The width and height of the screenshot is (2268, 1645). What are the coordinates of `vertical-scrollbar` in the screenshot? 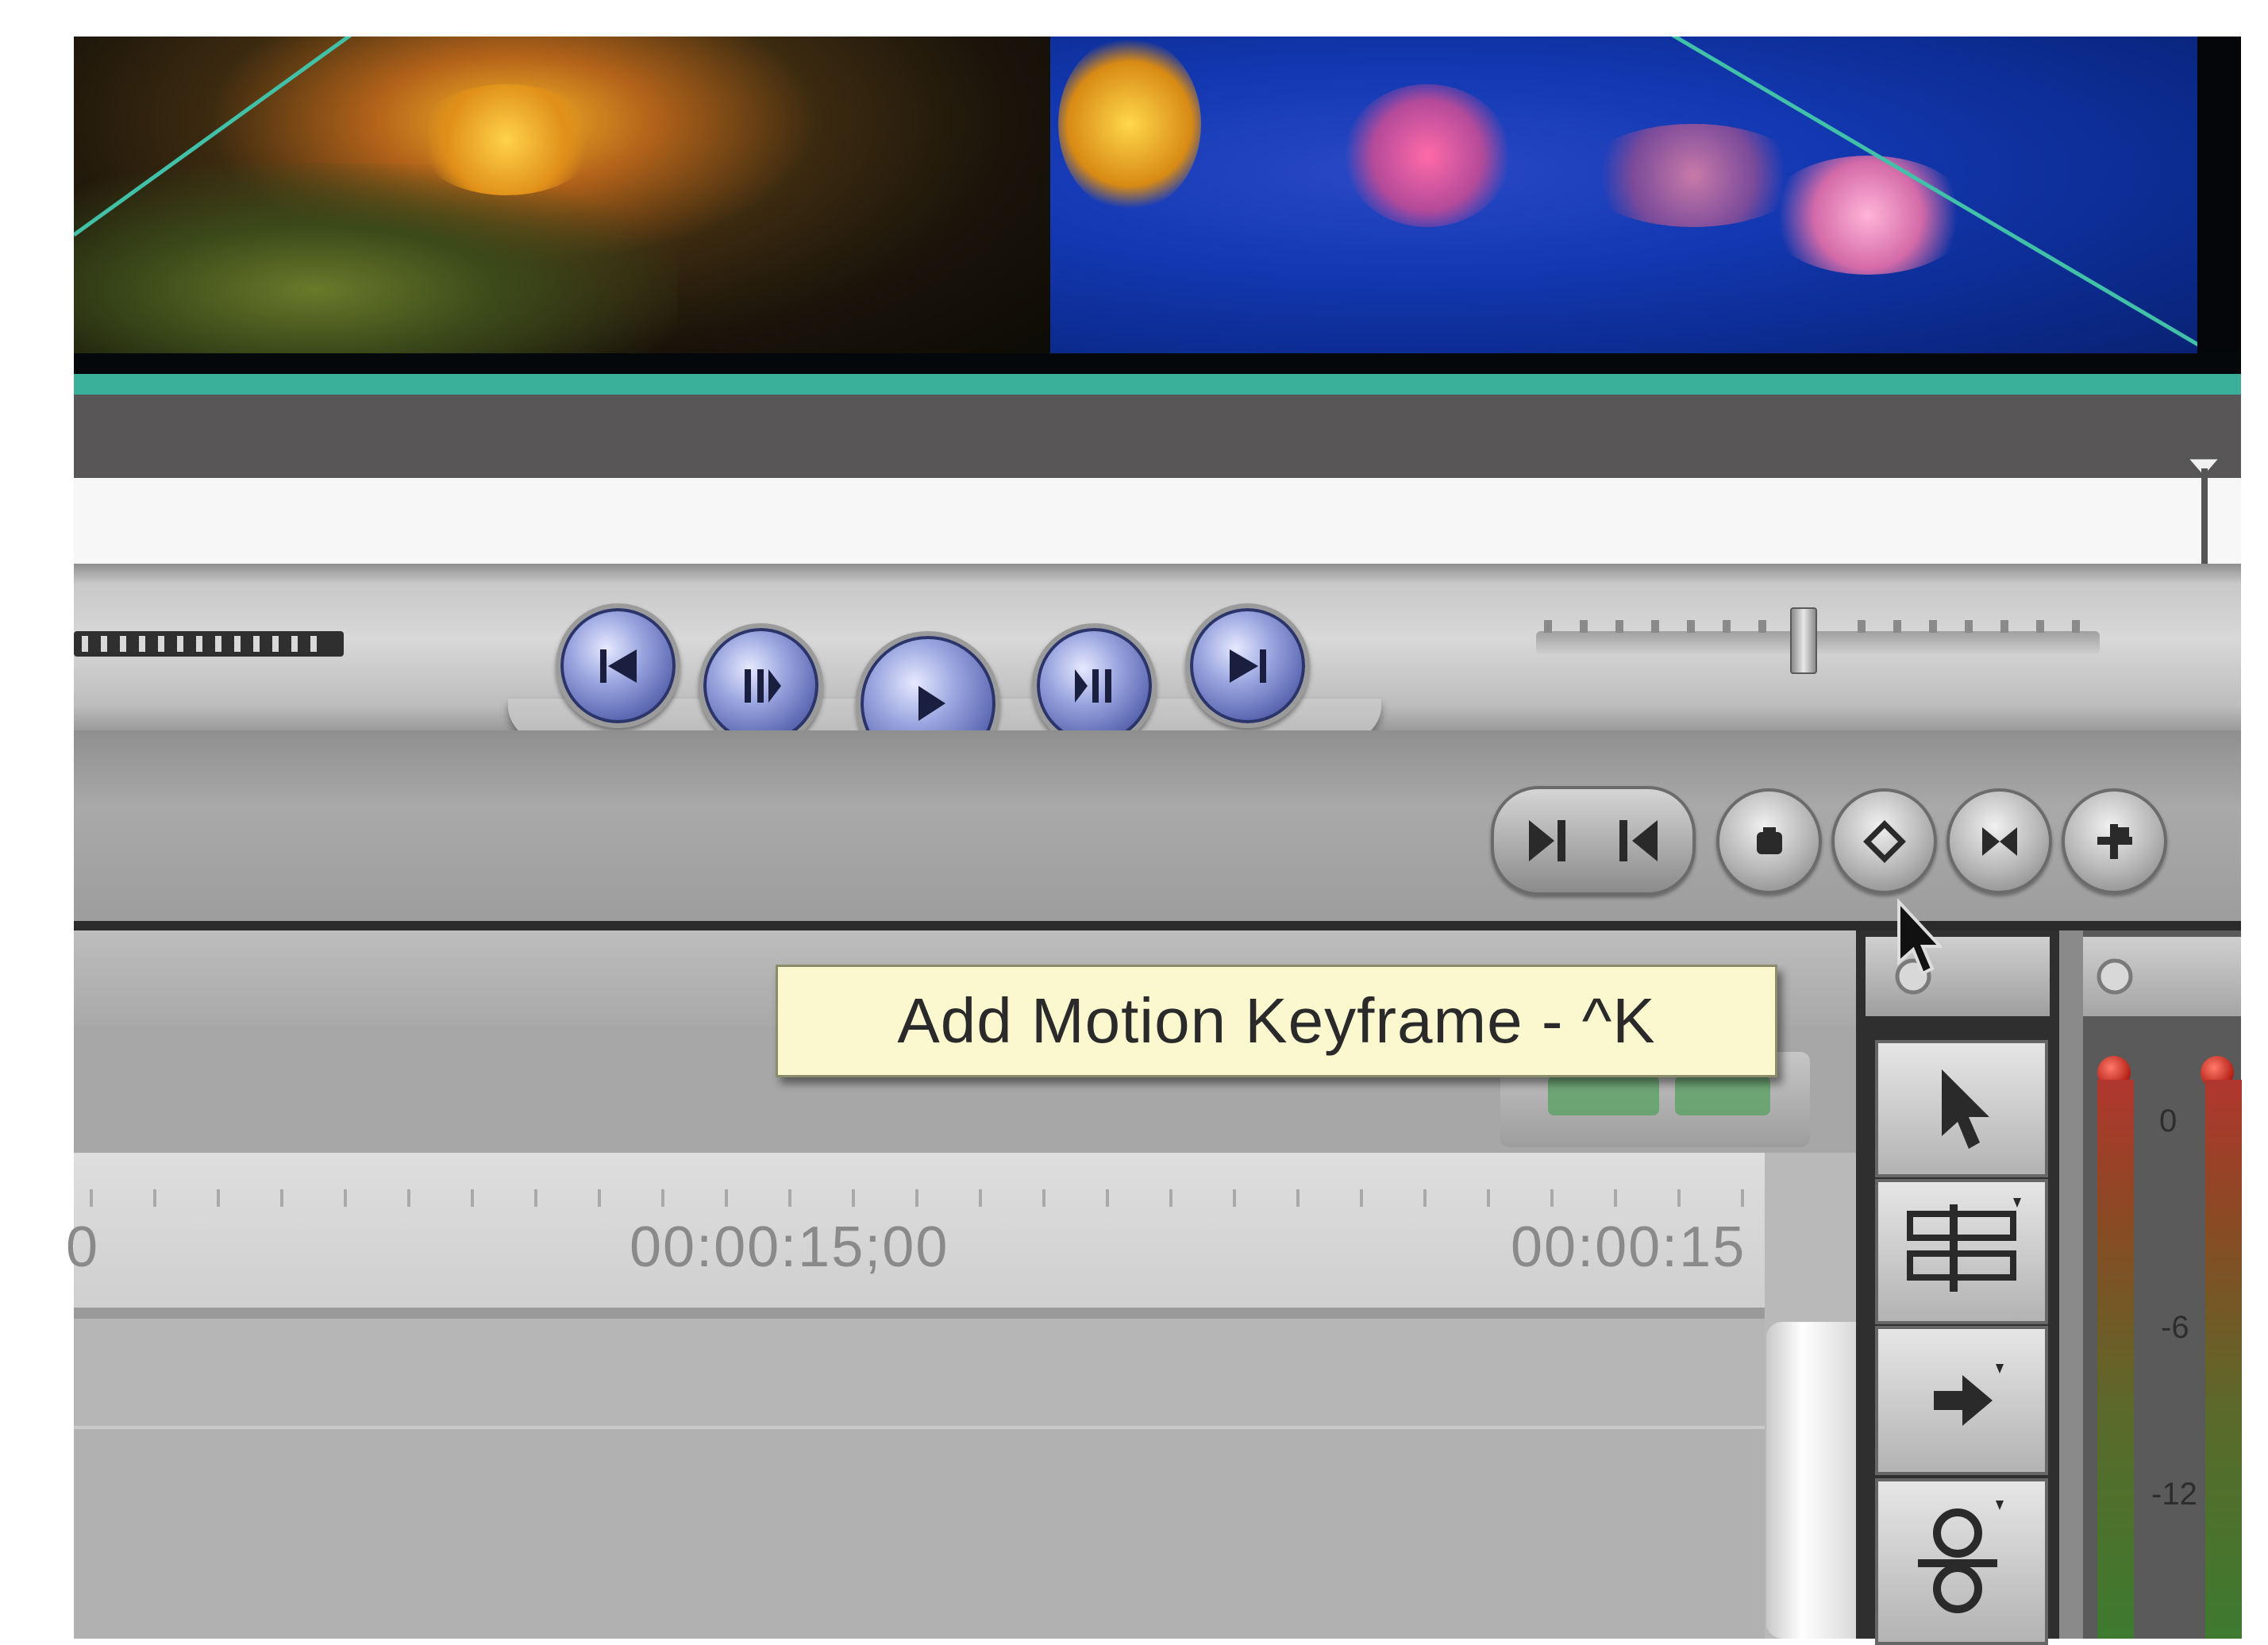 It's located at (1811, 1480).